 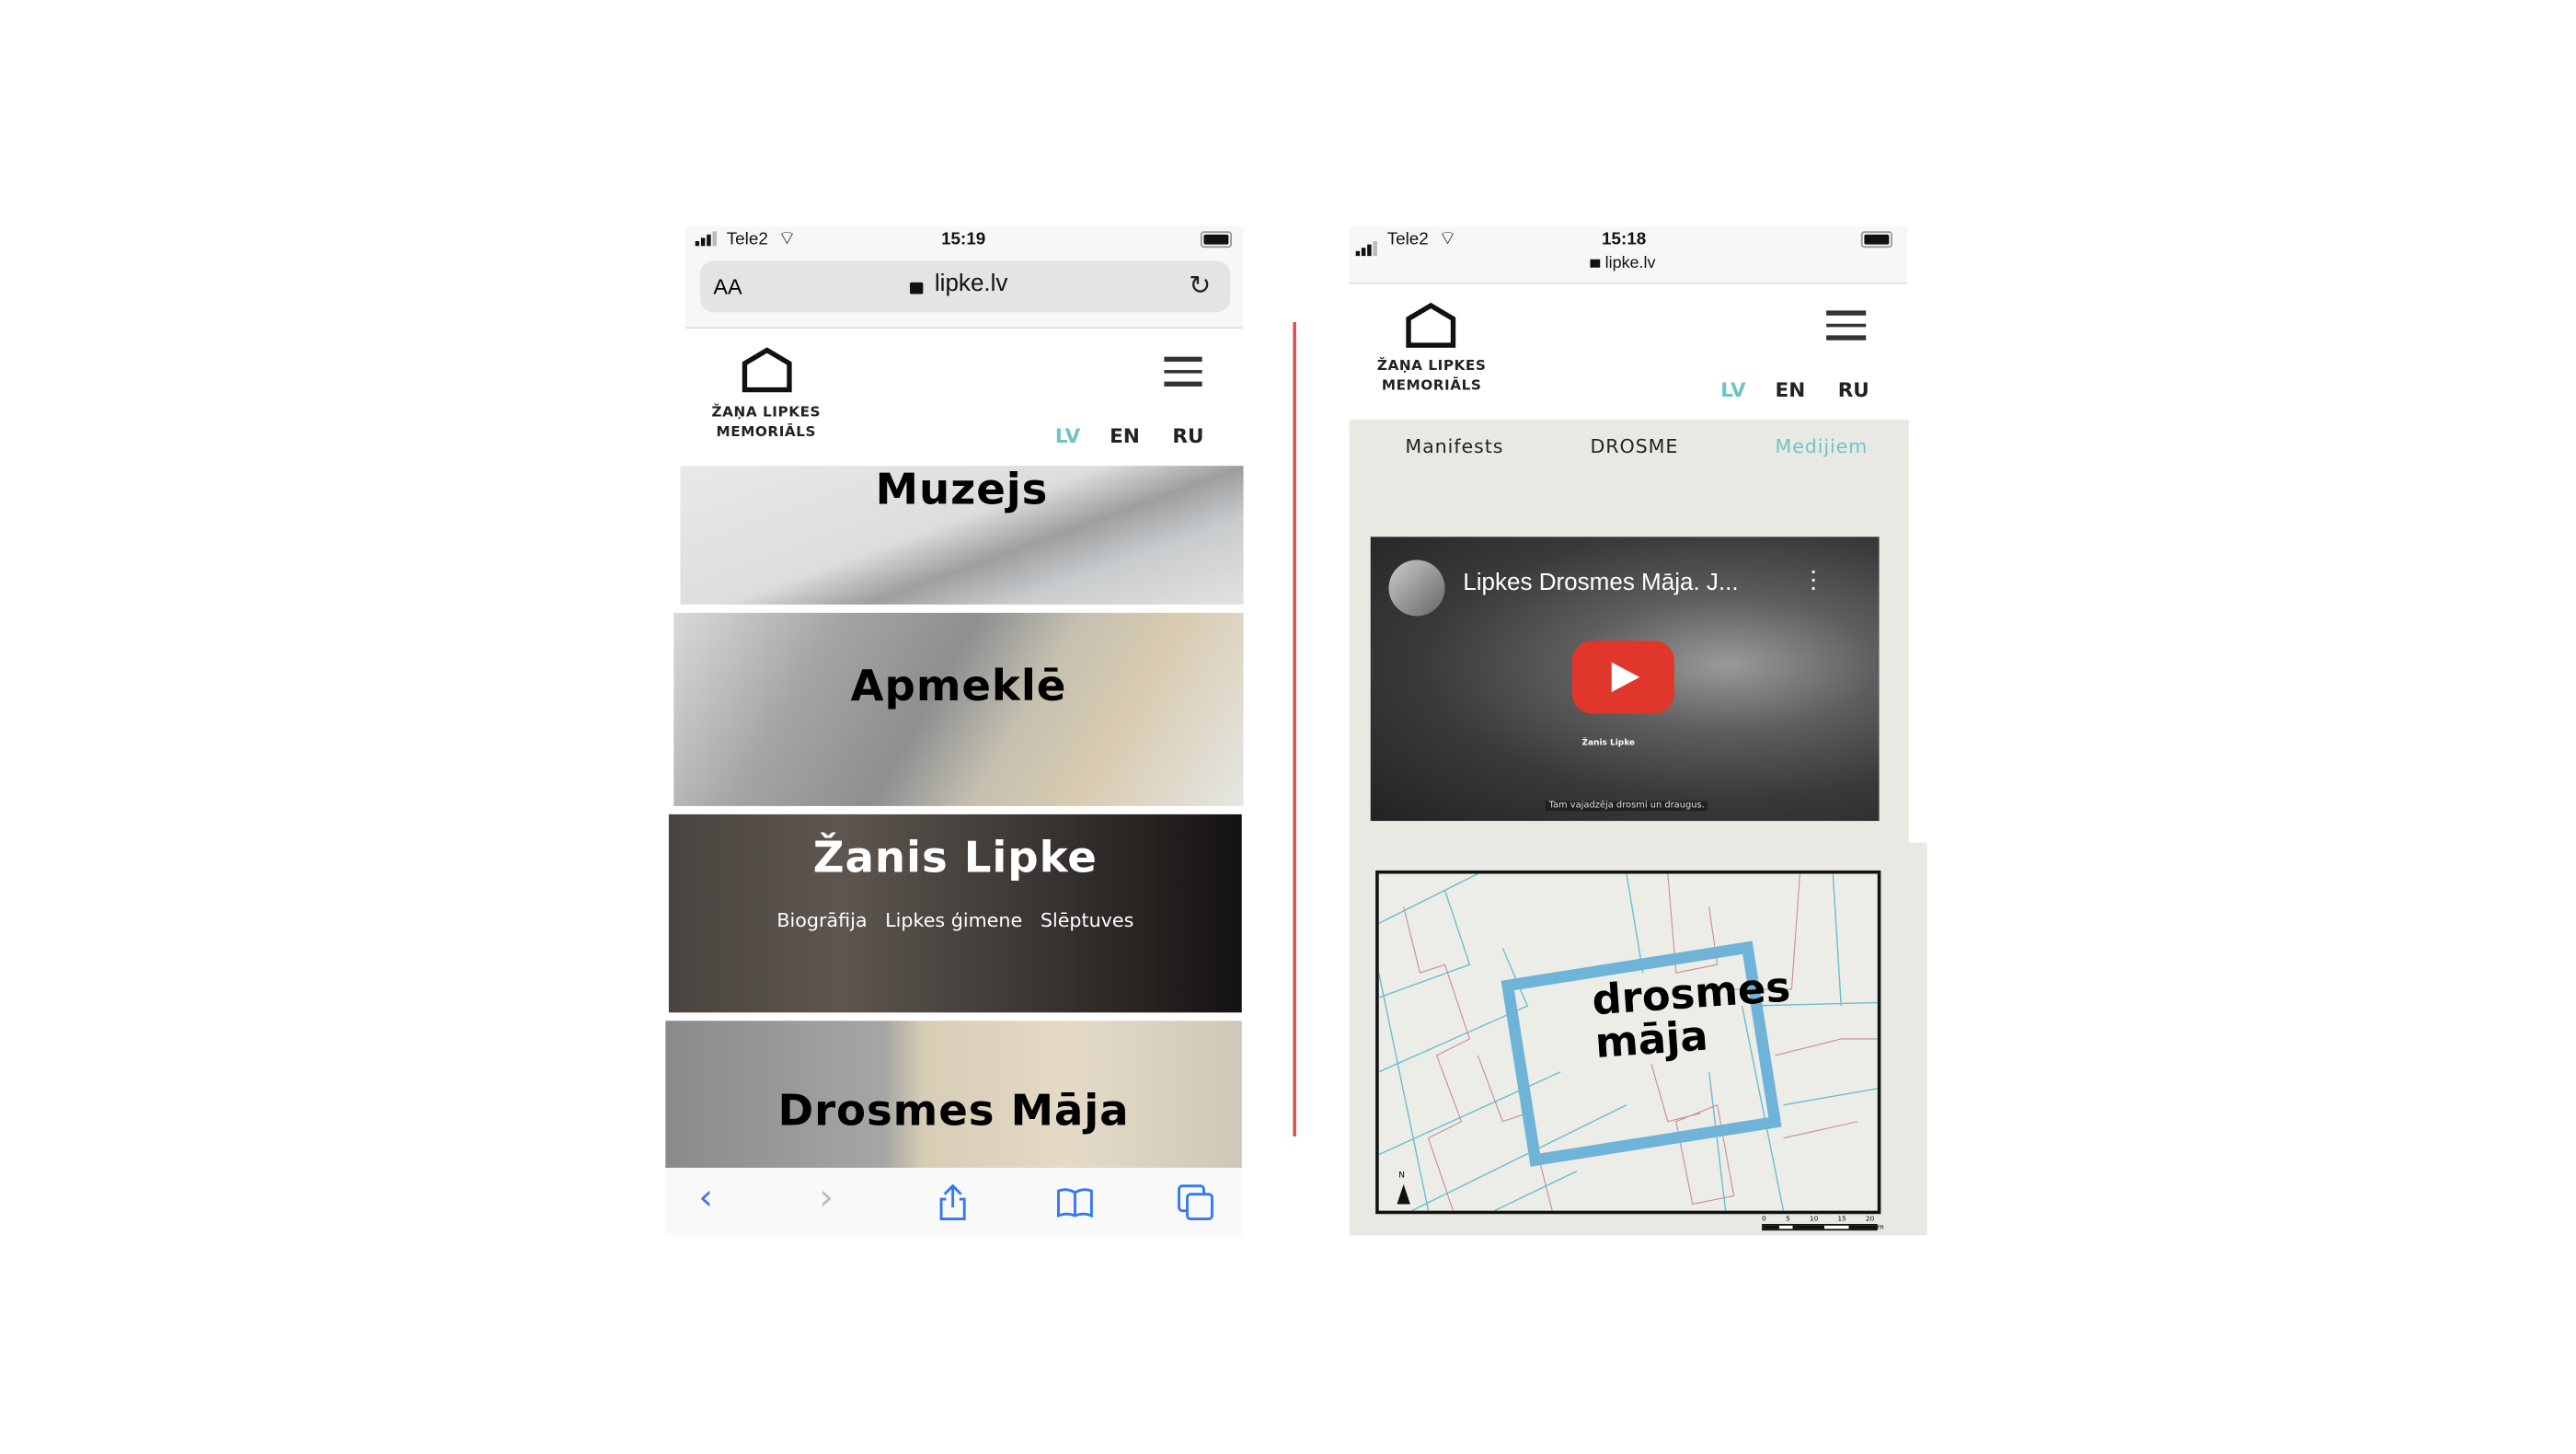 I want to click on play-button, so click(x=1622, y=677).